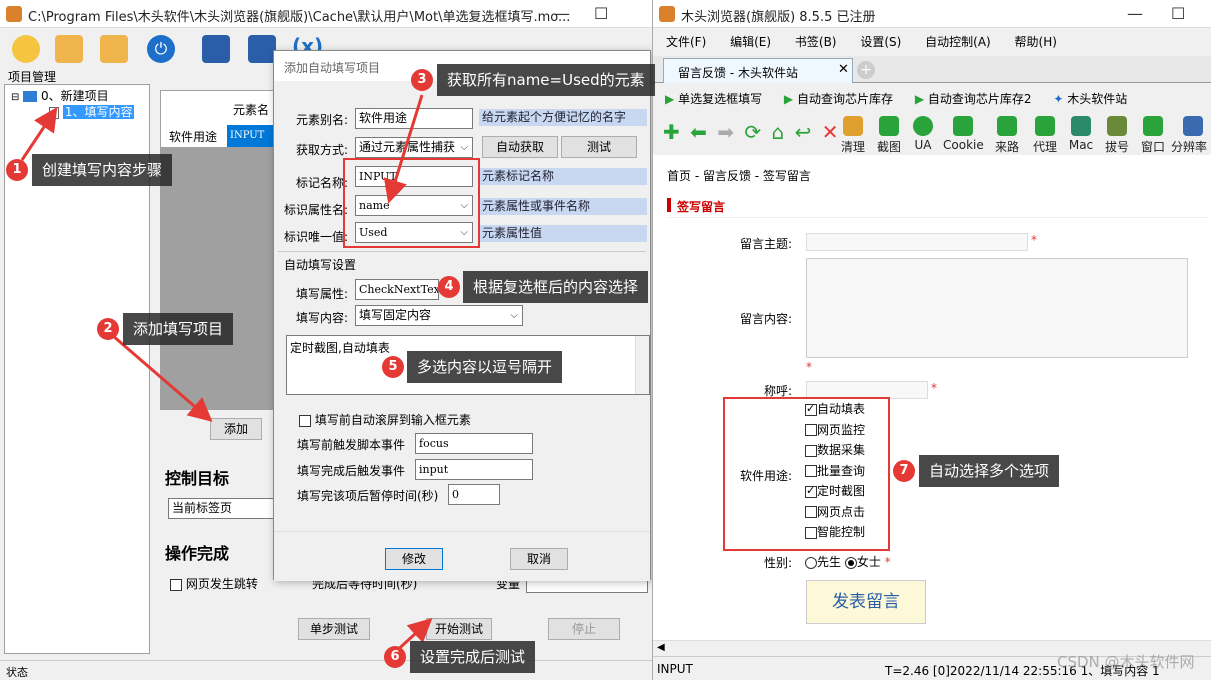  Describe the element at coordinates (556, 287) in the screenshot. I see `callout-4: 根据复选框后的内容选择` at that location.